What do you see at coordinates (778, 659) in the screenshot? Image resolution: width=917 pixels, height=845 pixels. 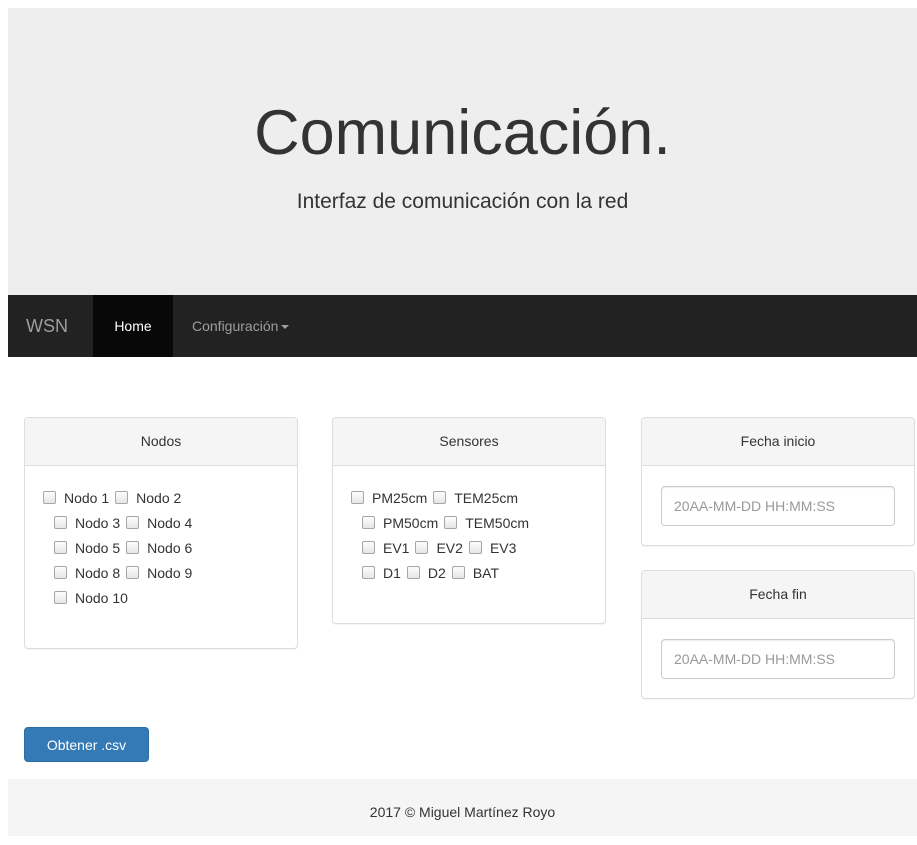 I see `fecha-fin-input` at bounding box center [778, 659].